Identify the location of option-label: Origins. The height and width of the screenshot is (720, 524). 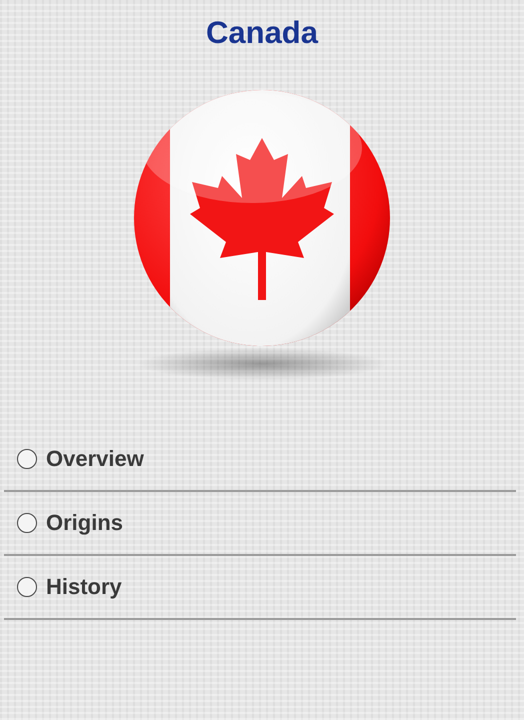
(85, 523).